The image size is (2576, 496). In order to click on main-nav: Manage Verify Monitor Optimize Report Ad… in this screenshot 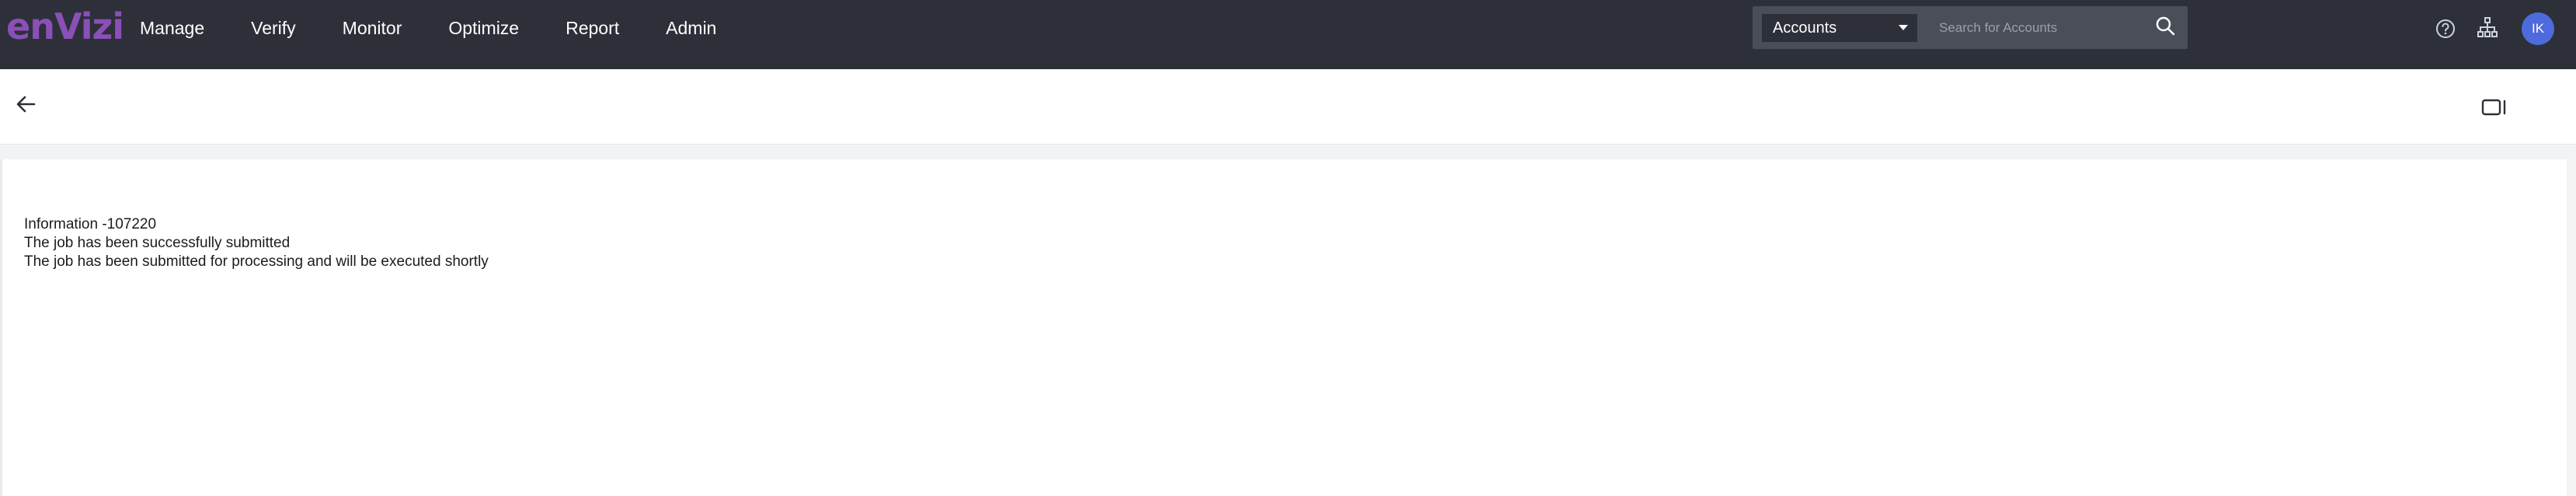, I will do `click(440, 28)`.